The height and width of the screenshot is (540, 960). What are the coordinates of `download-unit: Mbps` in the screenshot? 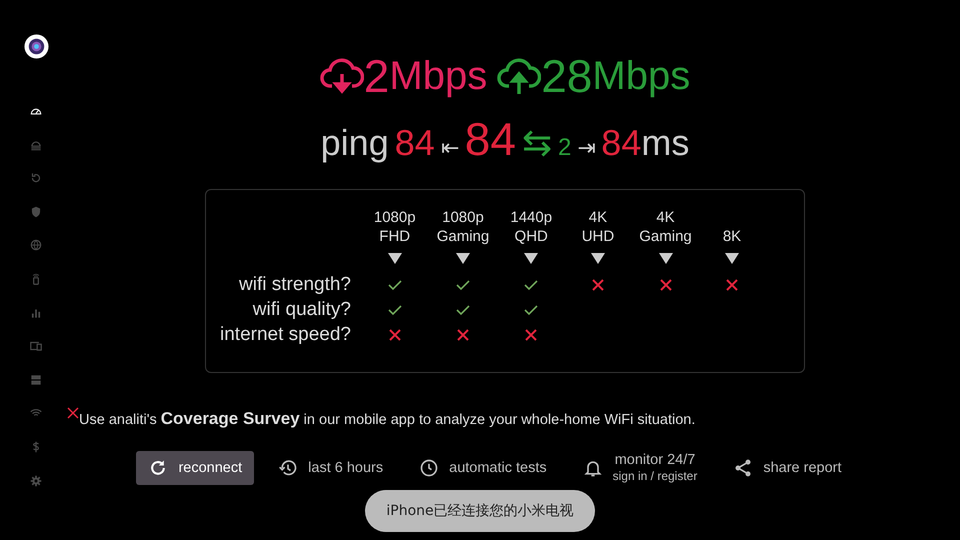 It's located at (438, 76).